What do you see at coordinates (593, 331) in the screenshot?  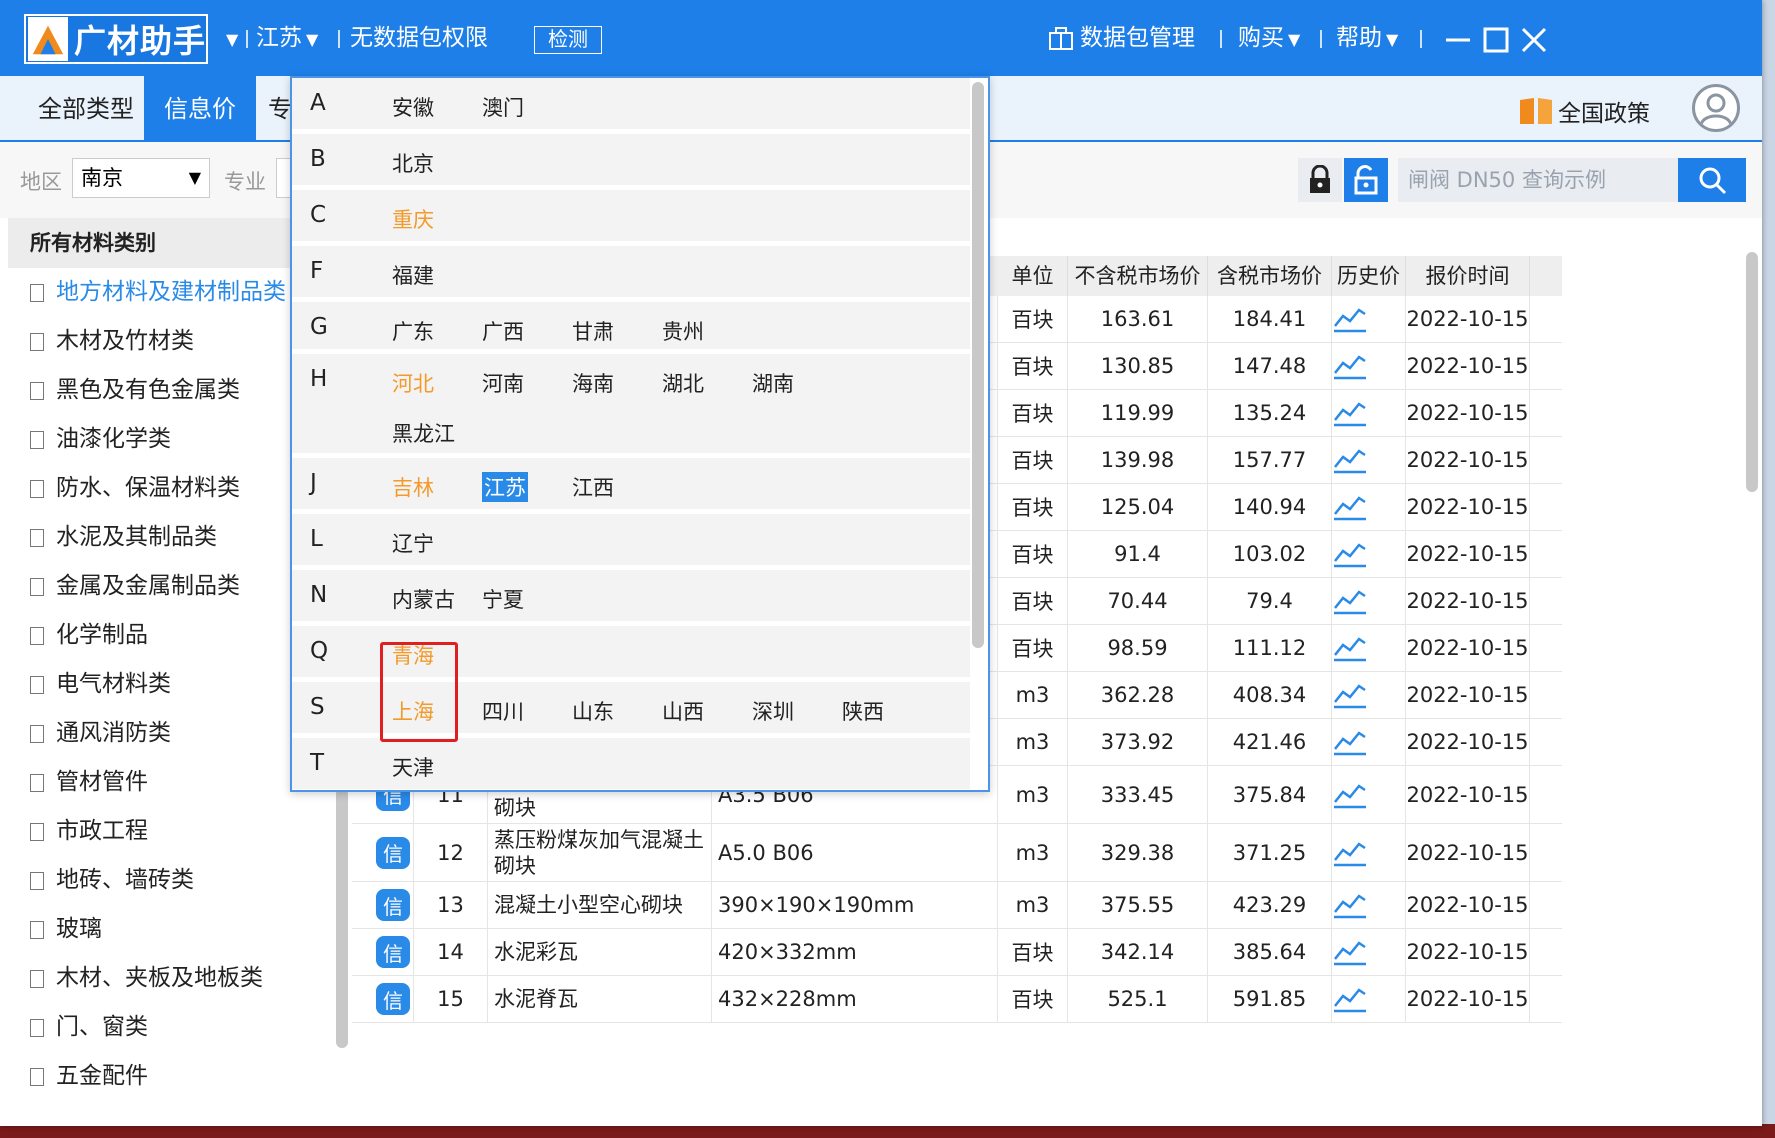 I see `region-option: 甘肃` at bounding box center [593, 331].